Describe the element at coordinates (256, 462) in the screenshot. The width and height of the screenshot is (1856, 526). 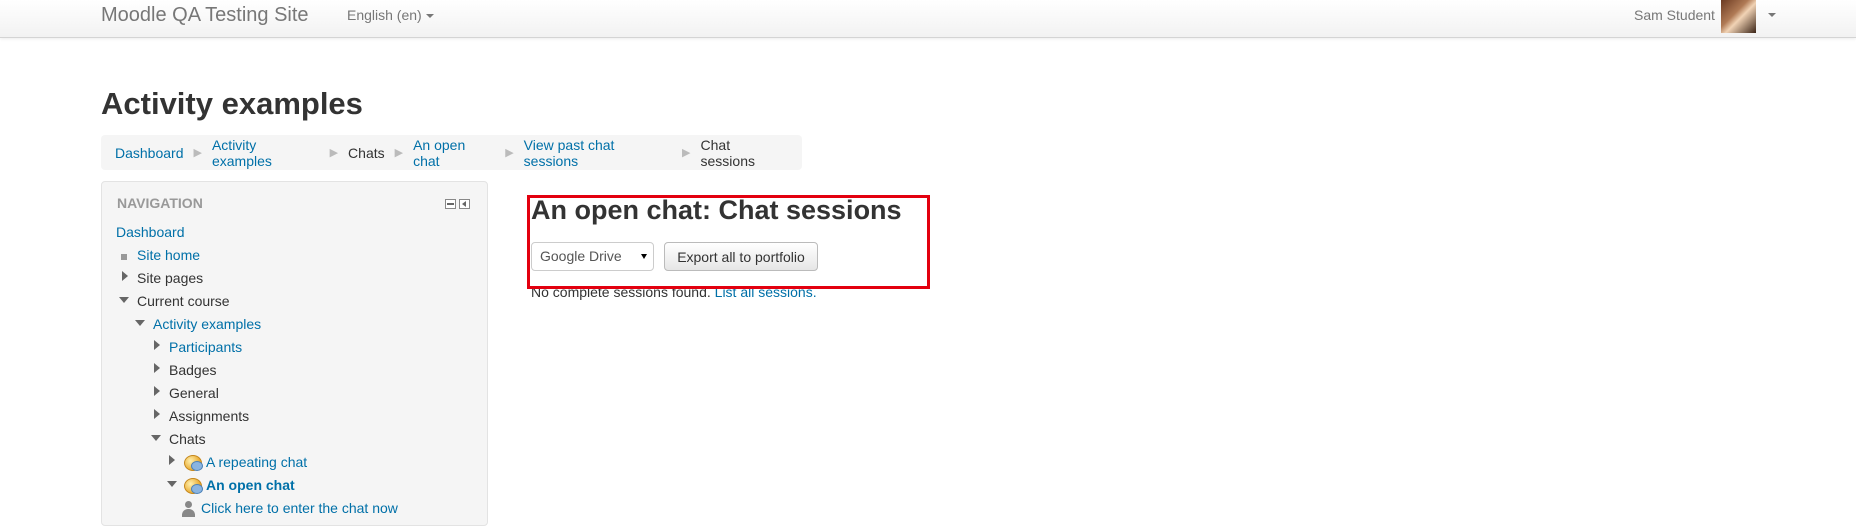
I see `nav-item-a-repeating-chat: A repeating chat` at that location.